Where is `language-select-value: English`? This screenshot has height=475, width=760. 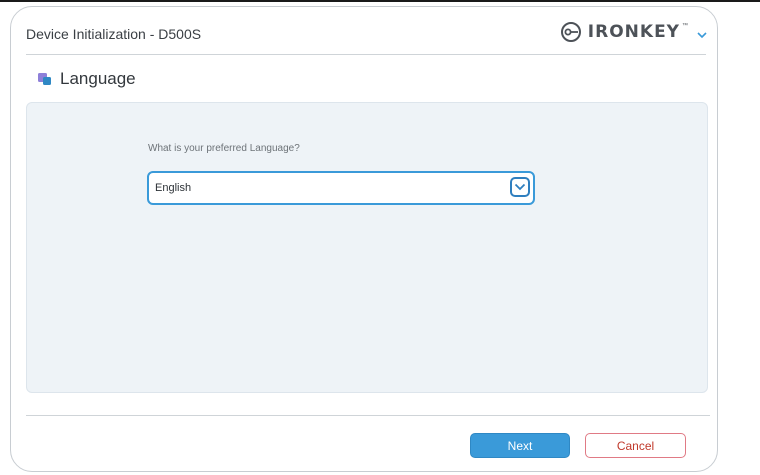
language-select-value: English is located at coordinates (173, 188).